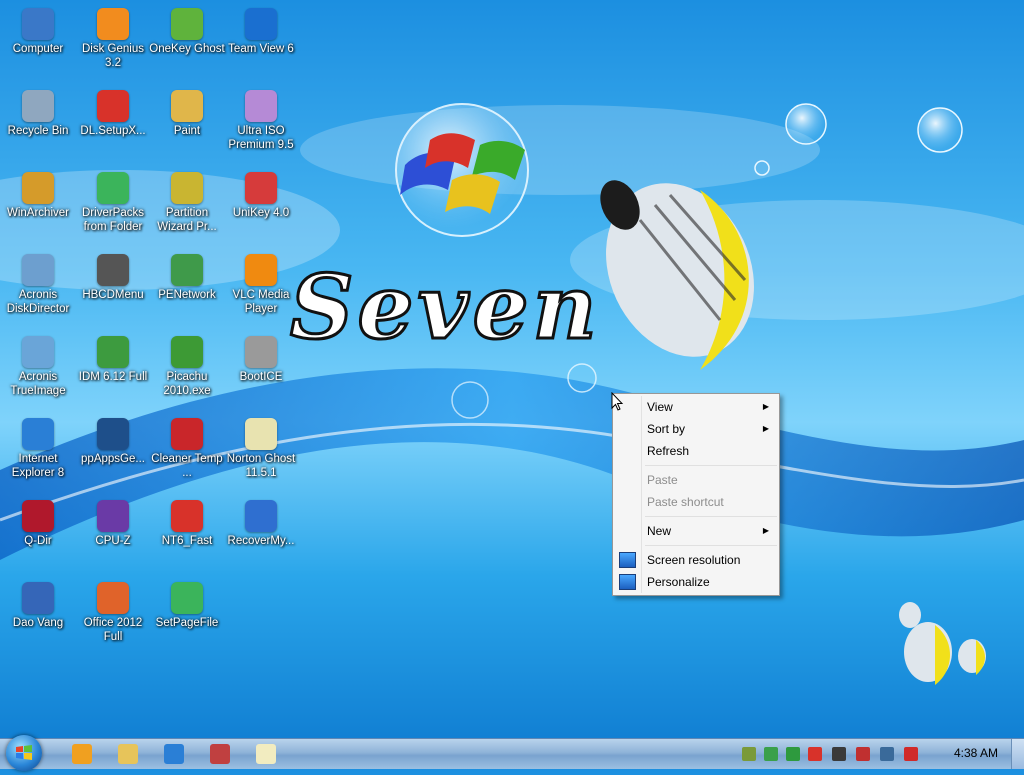  Describe the element at coordinates (261, 119) in the screenshot. I see `desktop-icon: Ultra ISO Premium 9.5` at that location.